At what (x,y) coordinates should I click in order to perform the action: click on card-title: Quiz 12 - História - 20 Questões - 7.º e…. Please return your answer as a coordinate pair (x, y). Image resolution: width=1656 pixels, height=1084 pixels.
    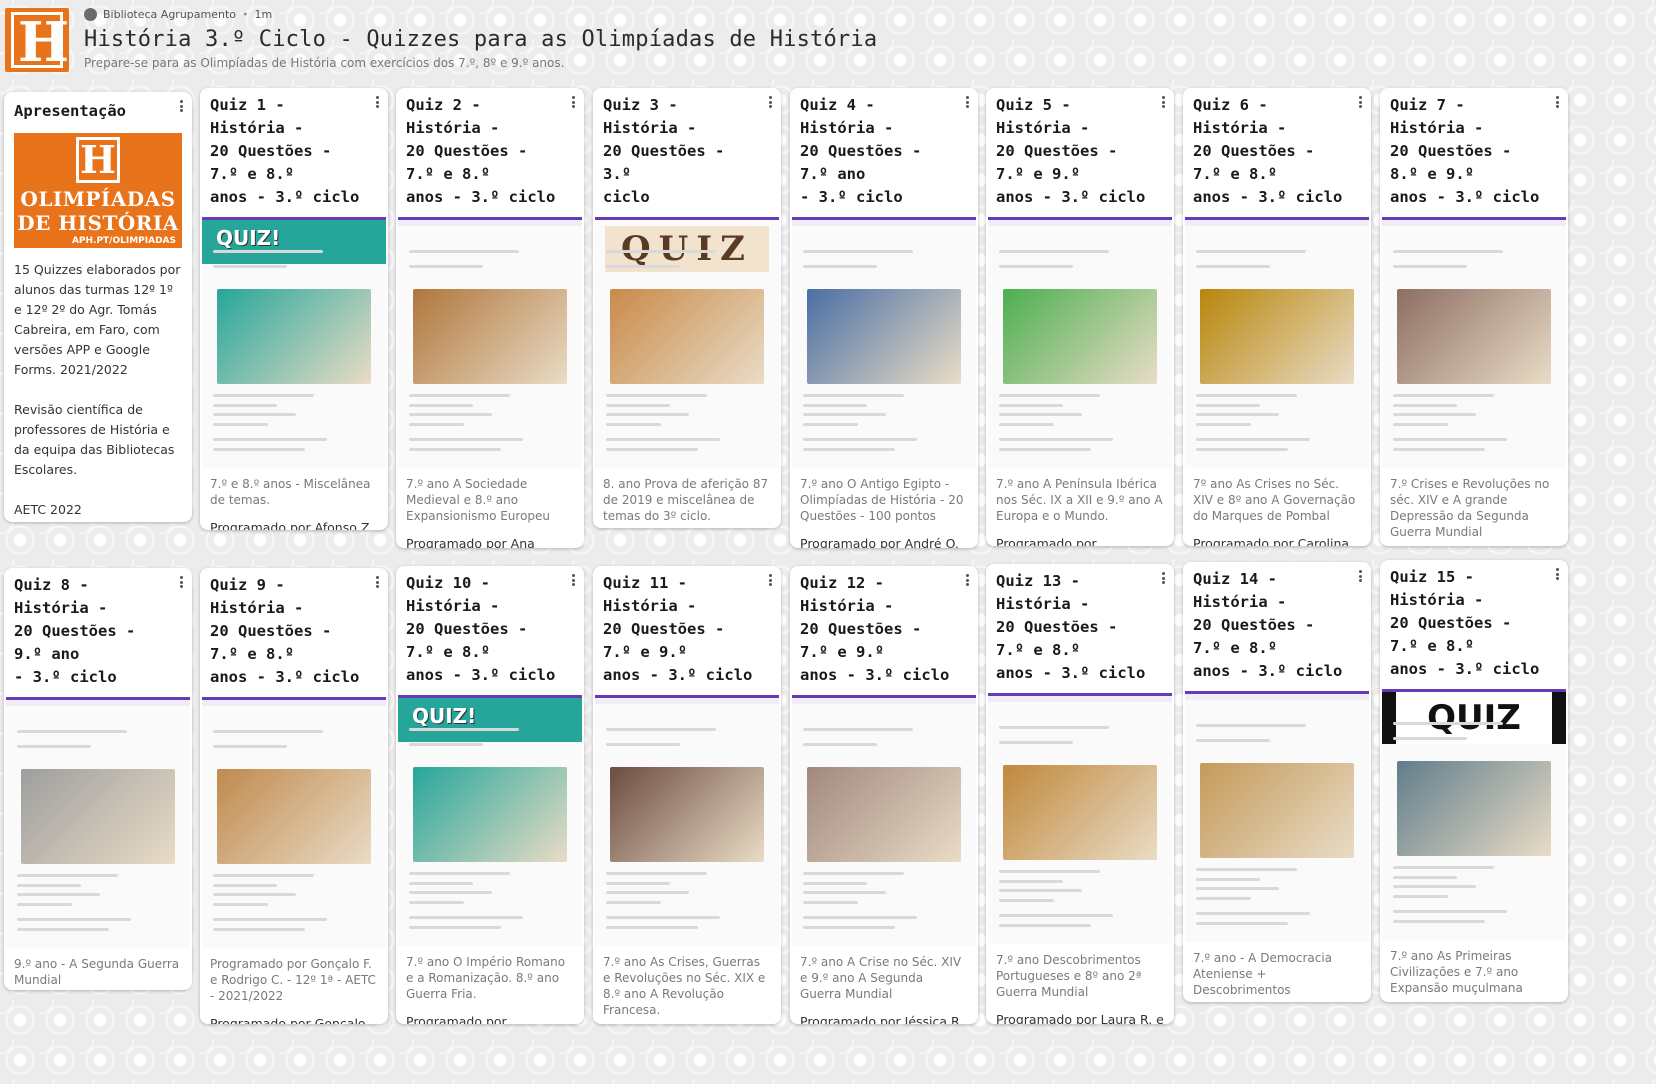
    Looking at the image, I should click on (884, 626).